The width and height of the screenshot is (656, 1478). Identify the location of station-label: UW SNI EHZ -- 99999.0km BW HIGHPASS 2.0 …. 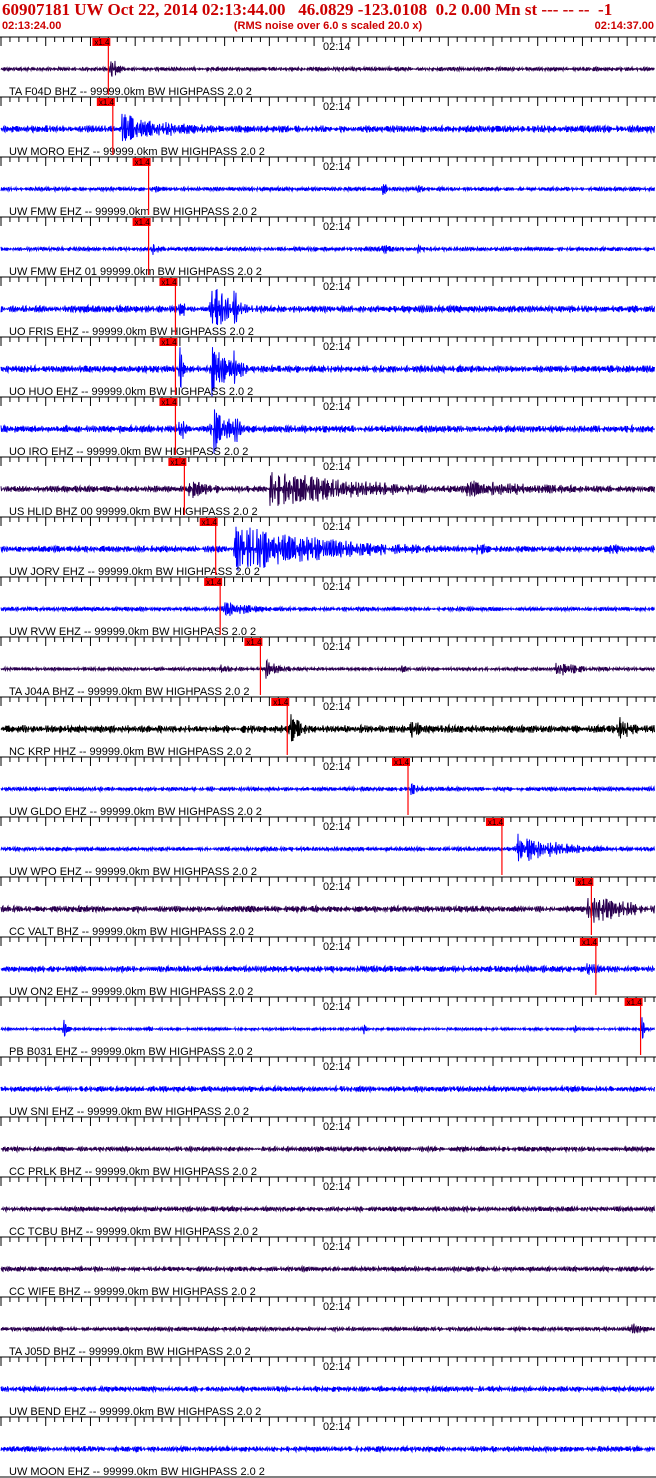
(129, 1112).